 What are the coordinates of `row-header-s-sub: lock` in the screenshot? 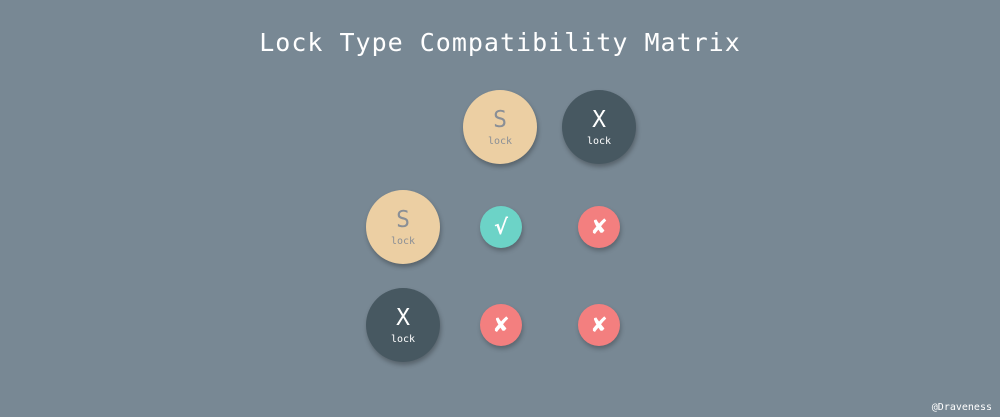 It's located at (403, 241).